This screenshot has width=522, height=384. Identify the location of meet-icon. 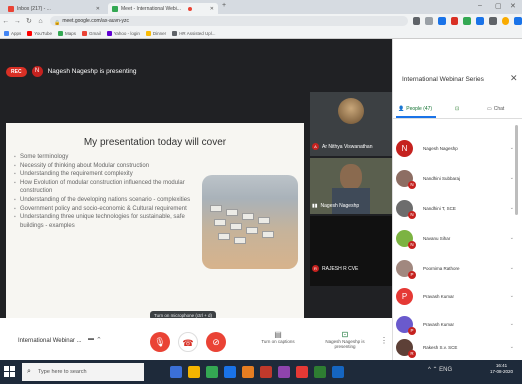
(115, 8).